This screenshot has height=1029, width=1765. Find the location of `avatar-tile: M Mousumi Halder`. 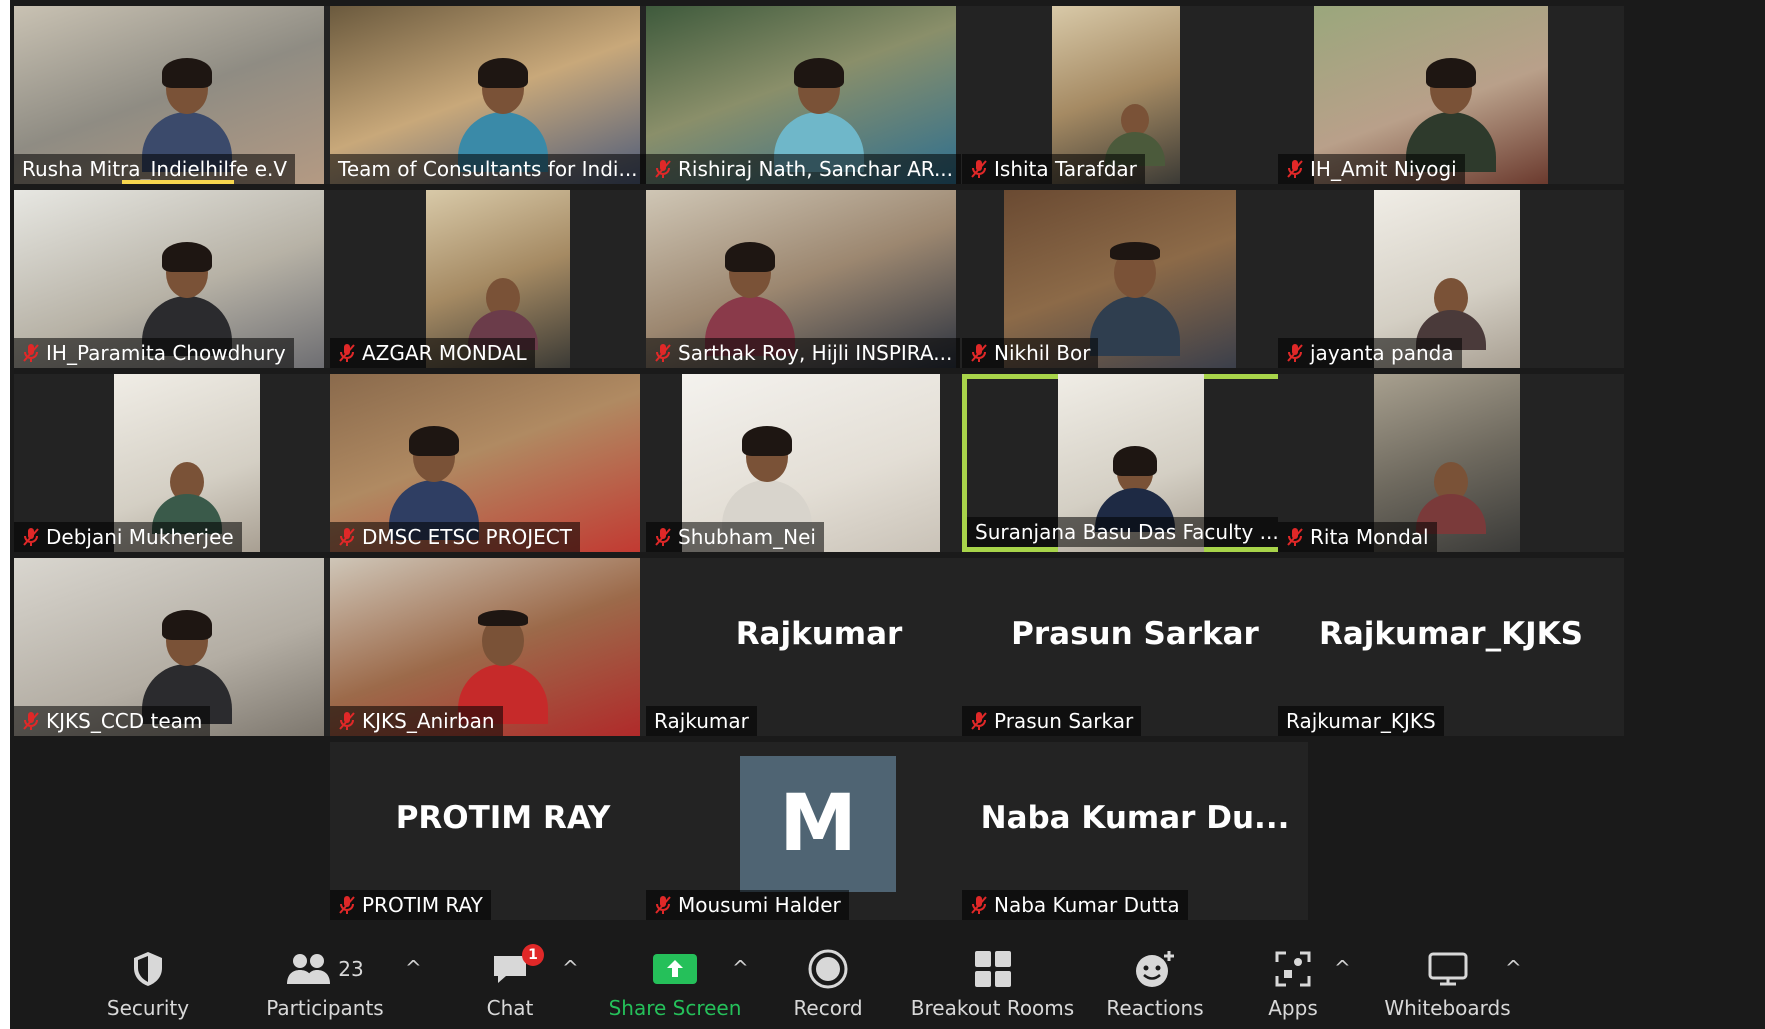

avatar-tile: M Mousumi Halder is located at coordinates (819, 831).